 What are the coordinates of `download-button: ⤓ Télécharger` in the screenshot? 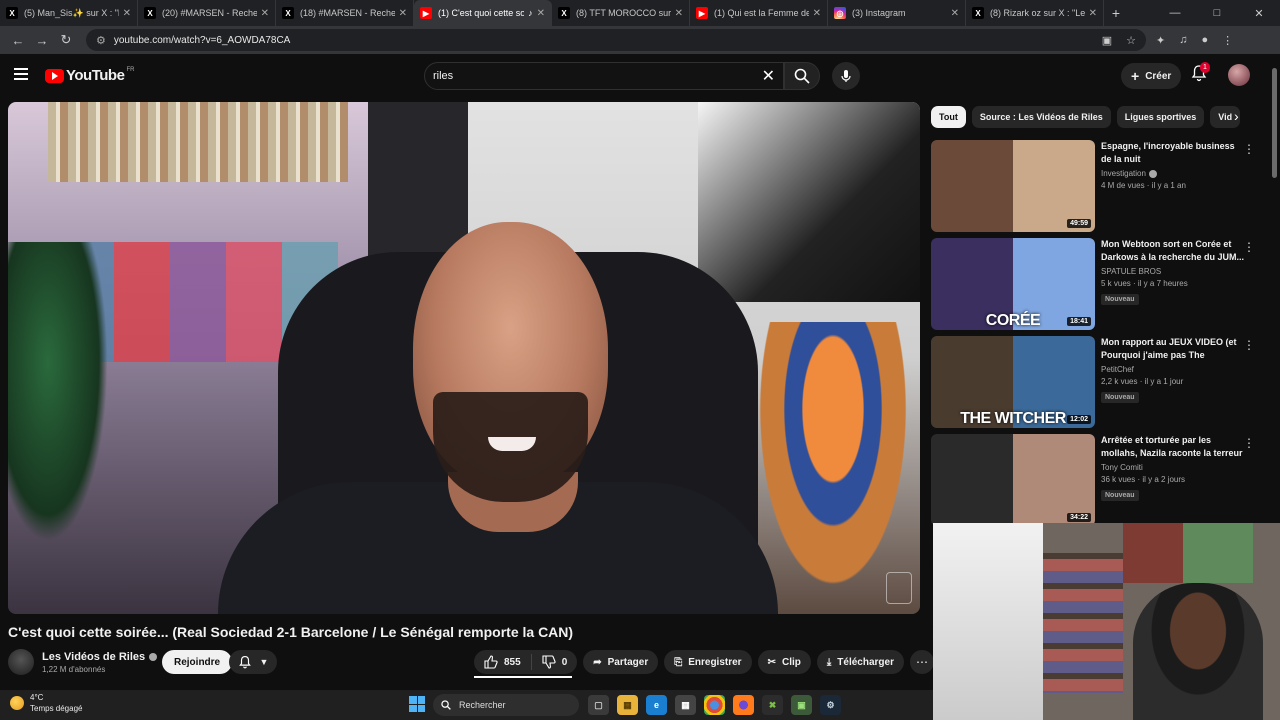 It's located at (860, 662).